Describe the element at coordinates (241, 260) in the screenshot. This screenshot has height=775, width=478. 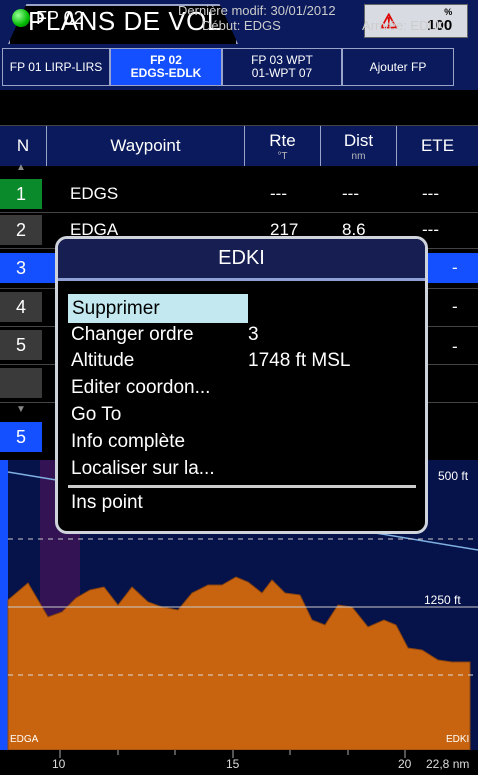
I see `popup-title: EDKI` at that location.